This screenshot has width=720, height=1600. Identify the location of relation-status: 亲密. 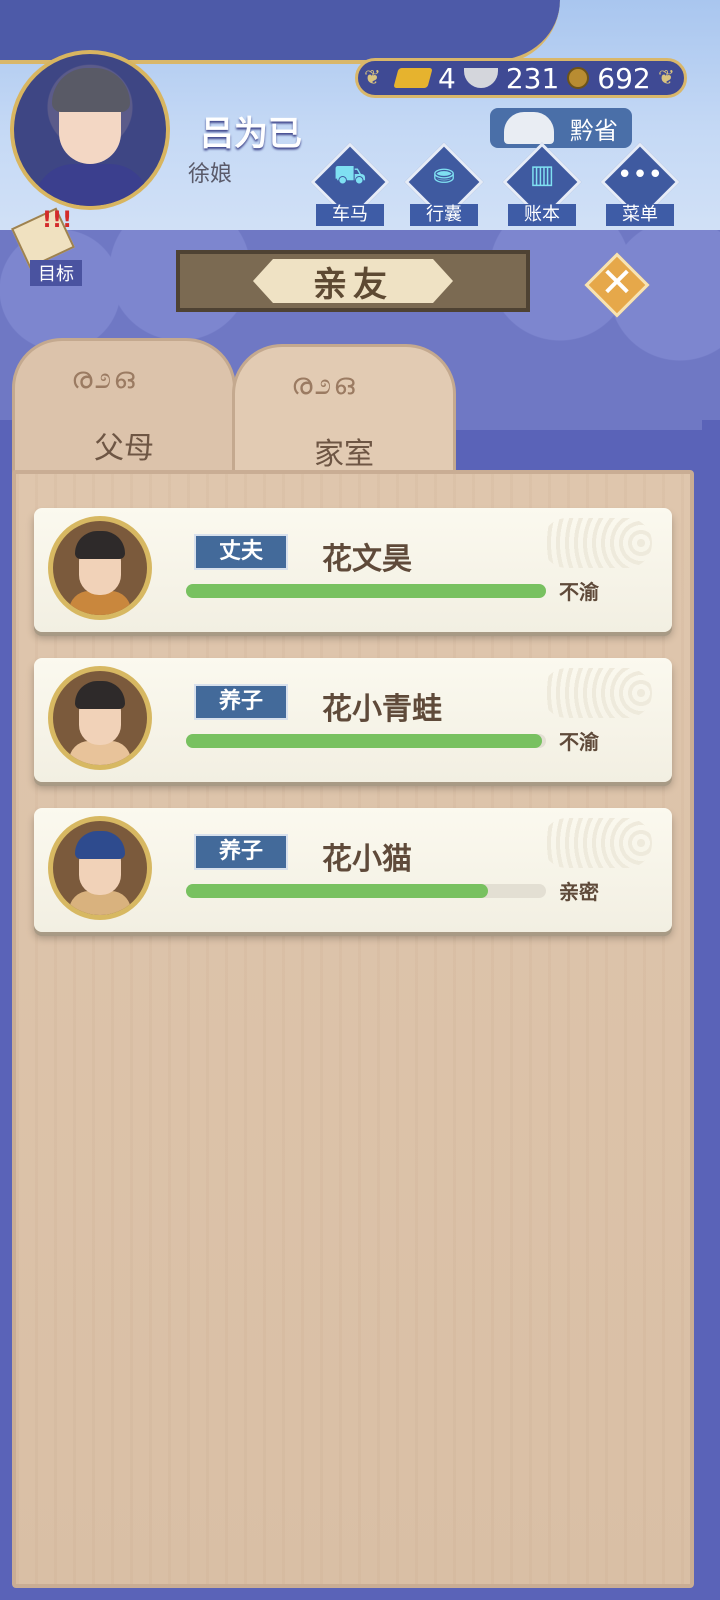
(579, 892).